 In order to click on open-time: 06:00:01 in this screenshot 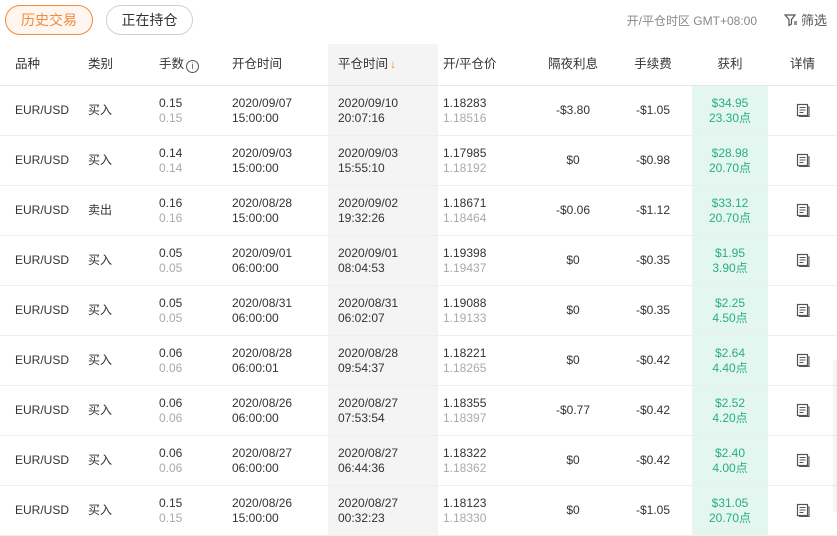, I will do `click(255, 367)`.